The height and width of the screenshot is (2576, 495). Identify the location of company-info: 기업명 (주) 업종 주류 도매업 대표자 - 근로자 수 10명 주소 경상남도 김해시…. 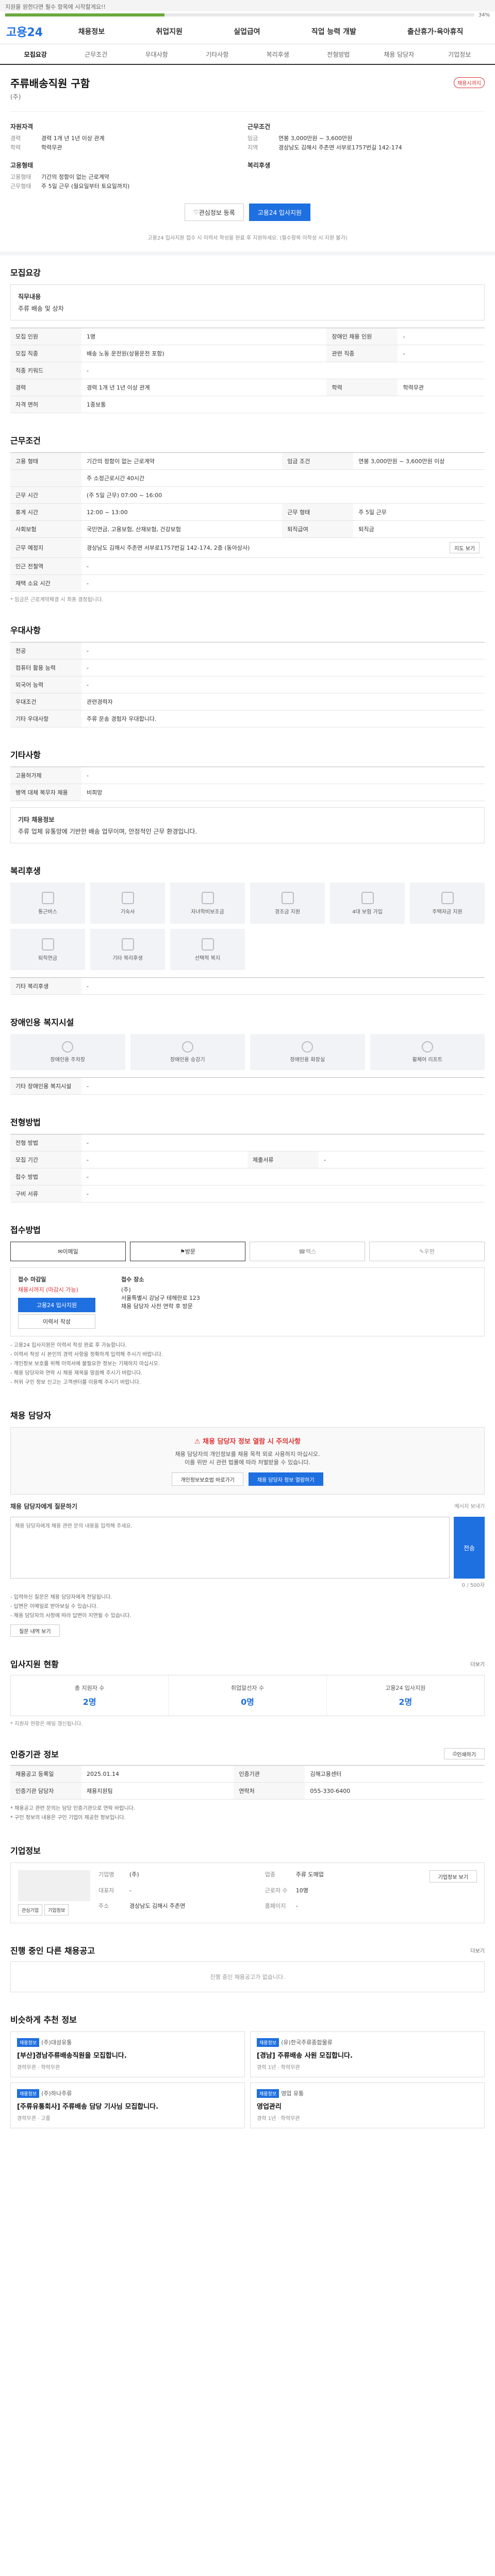
(259, 1893).